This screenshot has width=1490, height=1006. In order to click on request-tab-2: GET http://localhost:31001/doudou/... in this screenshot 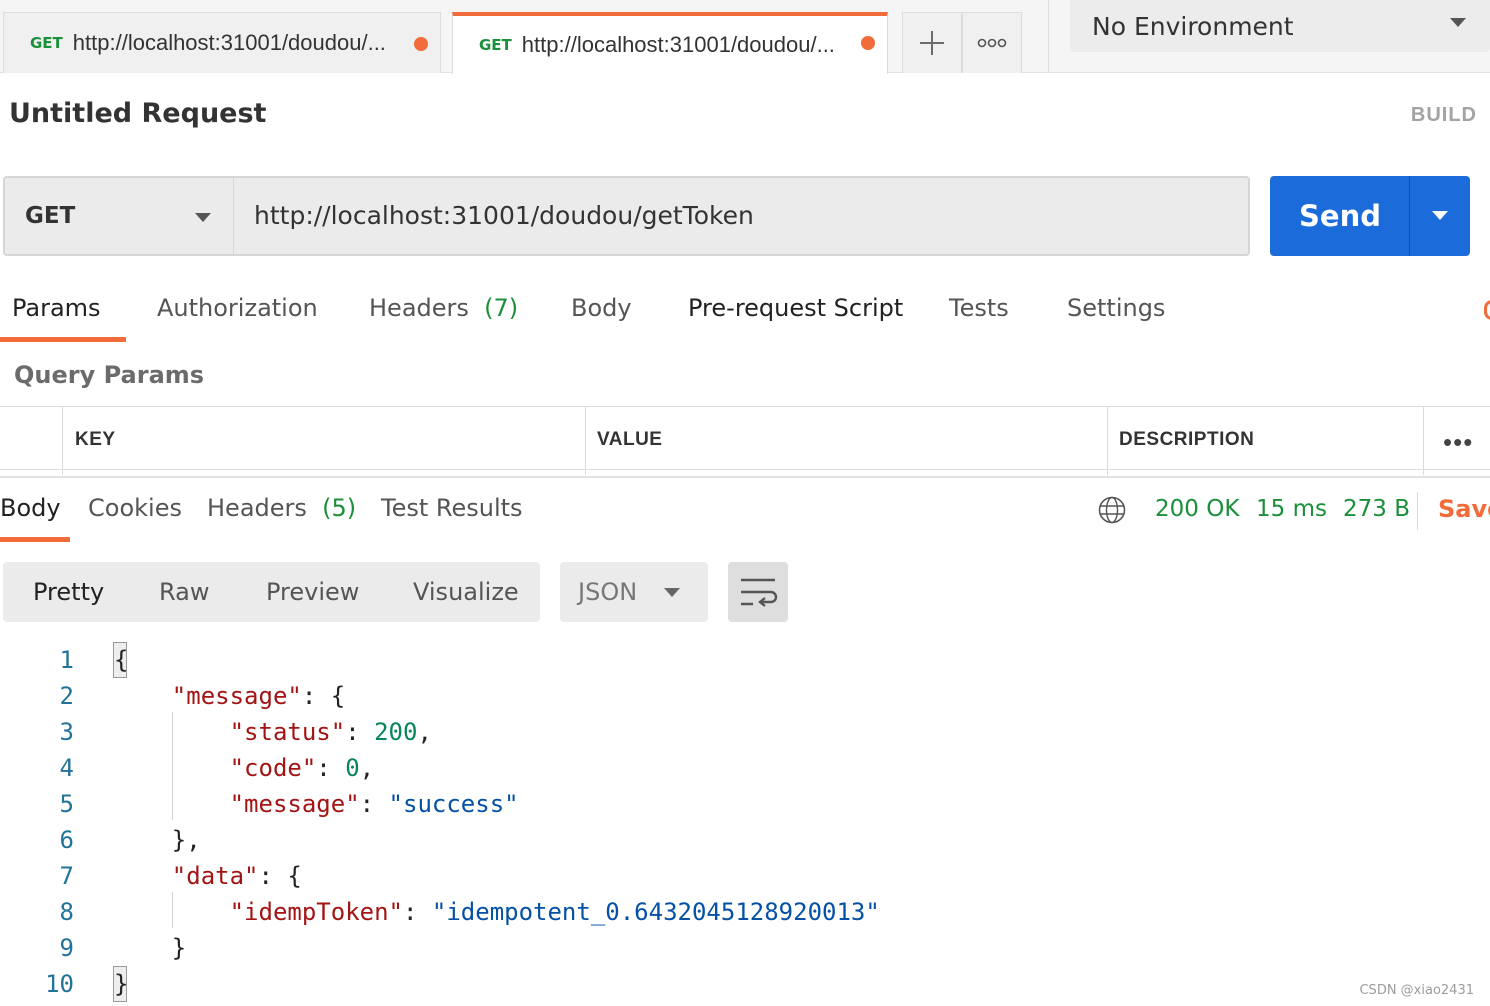, I will do `click(670, 43)`.